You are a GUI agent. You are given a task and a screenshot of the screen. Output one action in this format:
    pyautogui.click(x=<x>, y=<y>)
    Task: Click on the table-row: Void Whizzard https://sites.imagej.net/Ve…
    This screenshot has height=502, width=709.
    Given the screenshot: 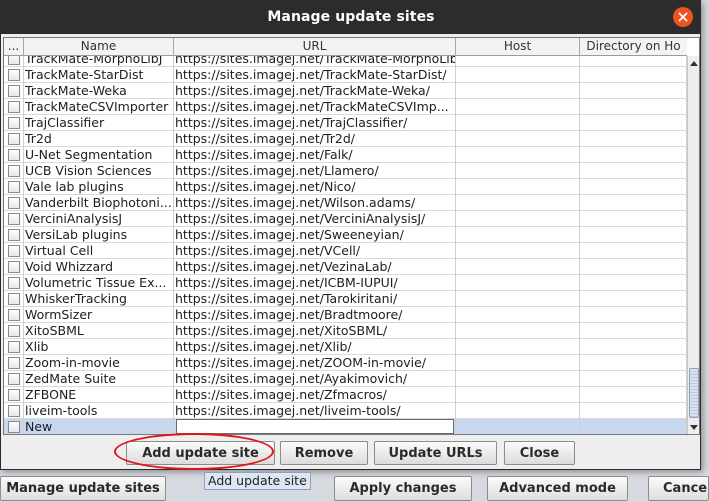 What is the action you would take?
    pyautogui.click(x=345, y=267)
    